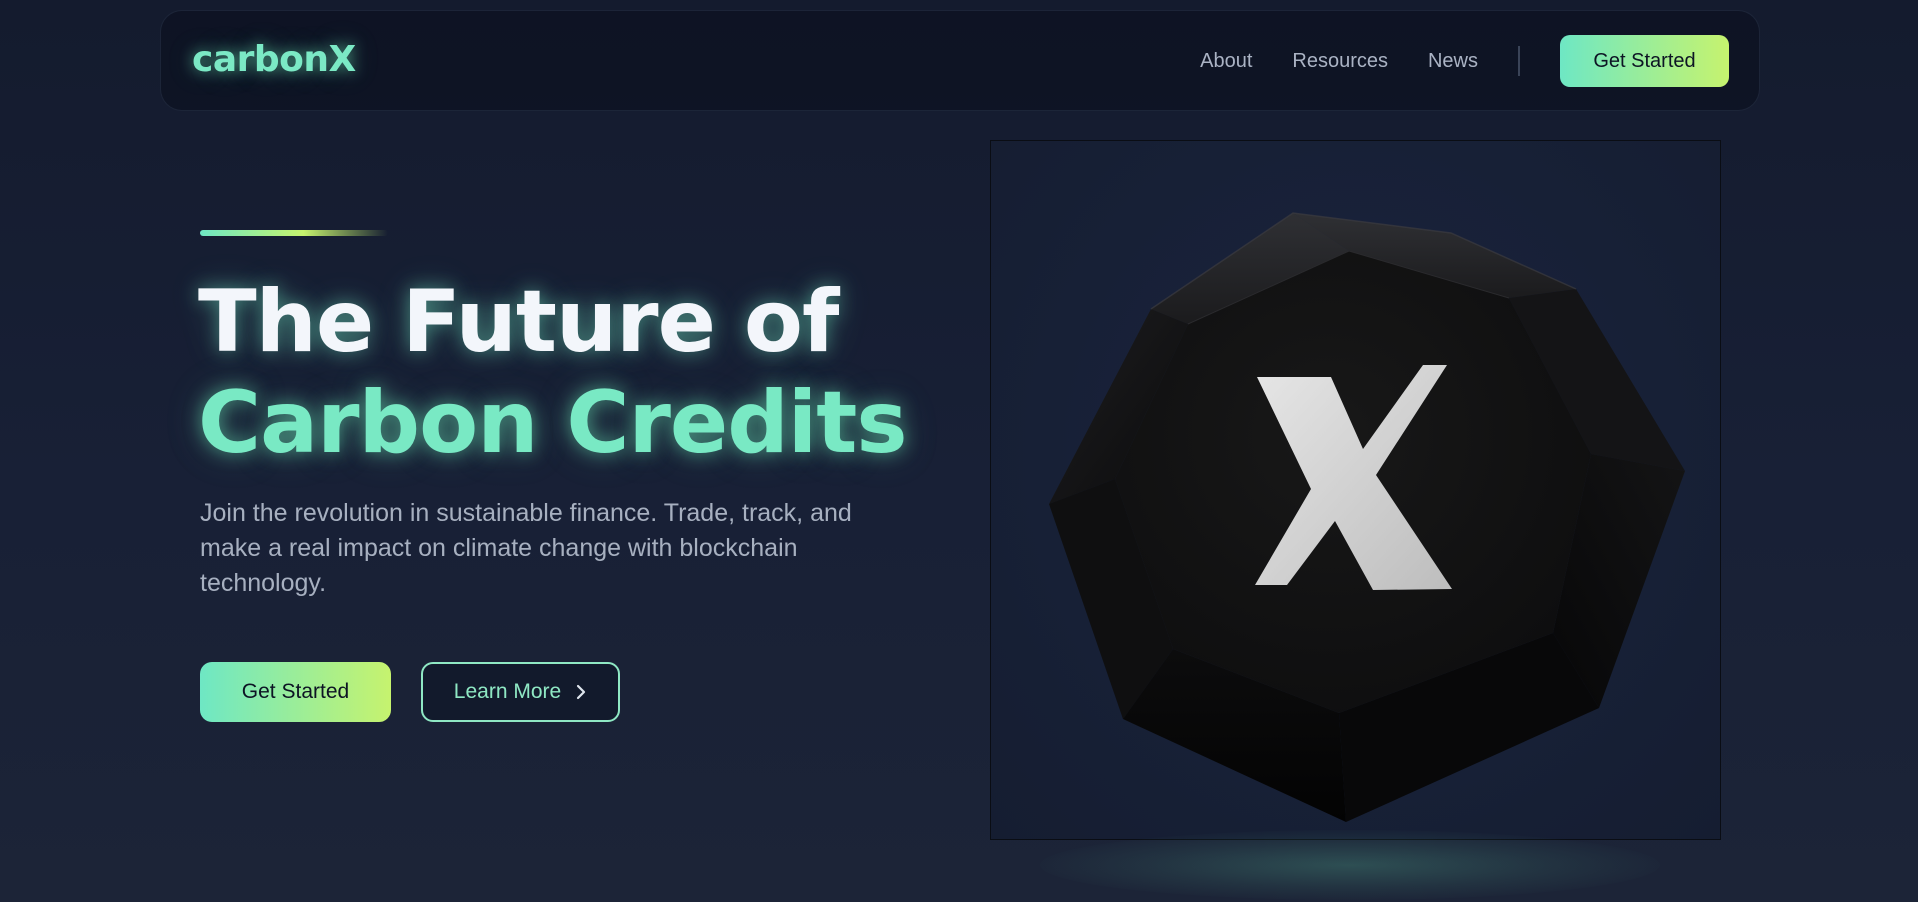 The image size is (1918, 902). Describe the element at coordinates (507, 691) in the screenshot. I see `learn-more-label: Learn More` at that location.